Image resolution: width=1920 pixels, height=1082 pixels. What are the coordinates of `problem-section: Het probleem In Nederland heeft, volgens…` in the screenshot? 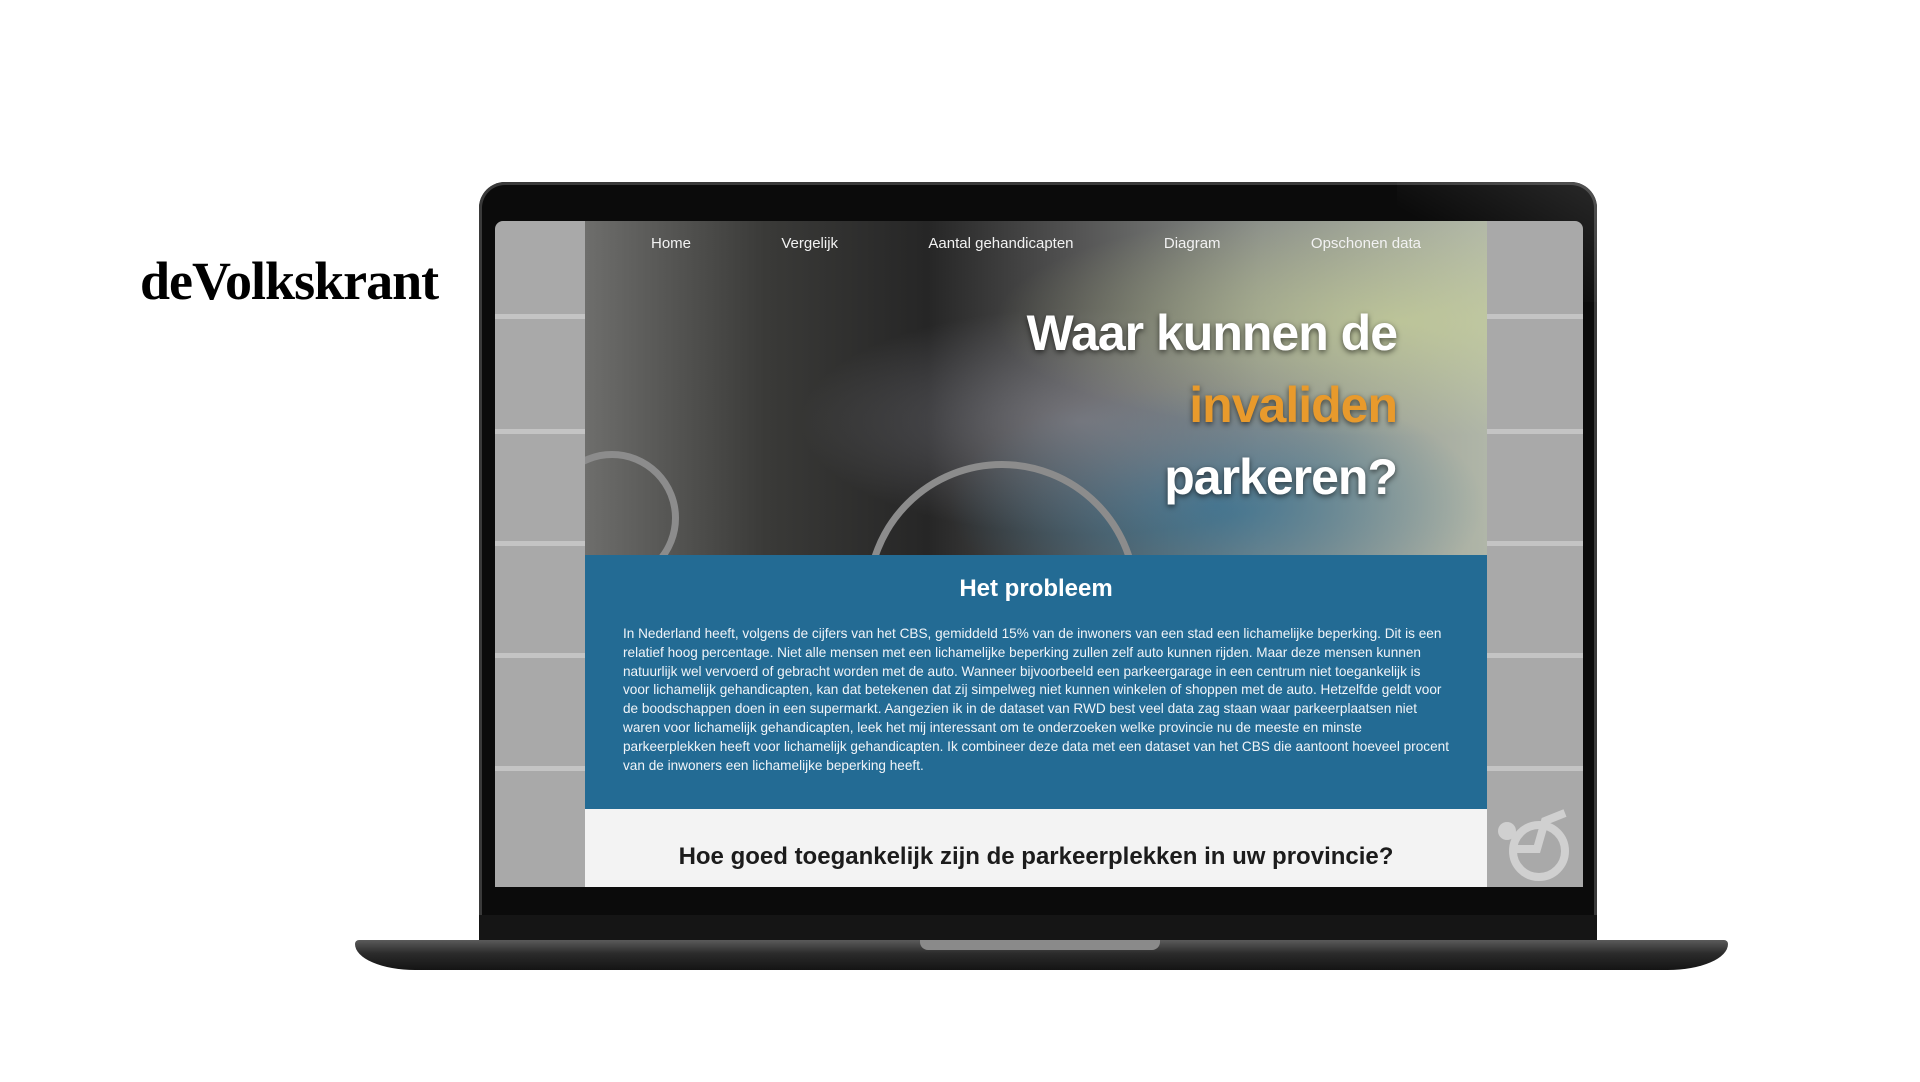 It's located at (1036, 682).